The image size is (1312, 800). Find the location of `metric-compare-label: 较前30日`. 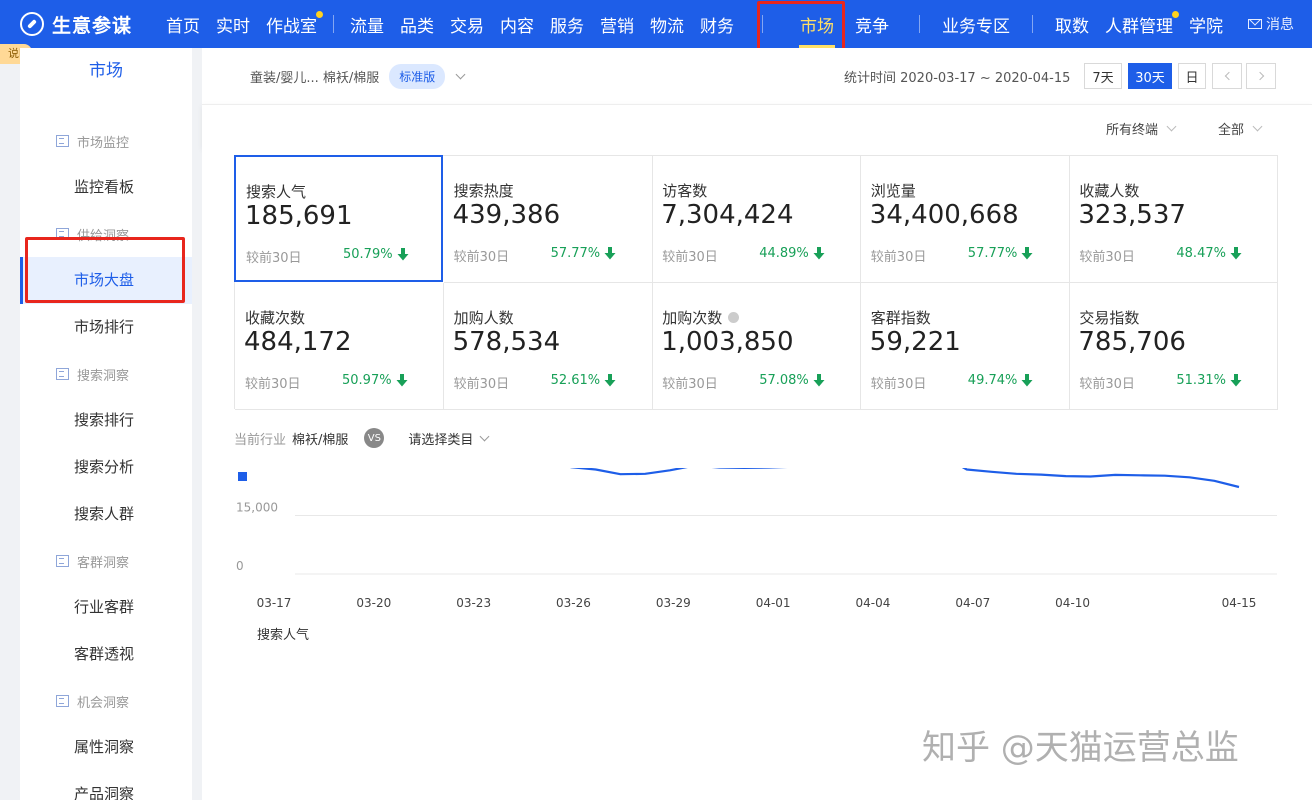

metric-compare-label: 较前30日 is located at coordinates (690, 384).